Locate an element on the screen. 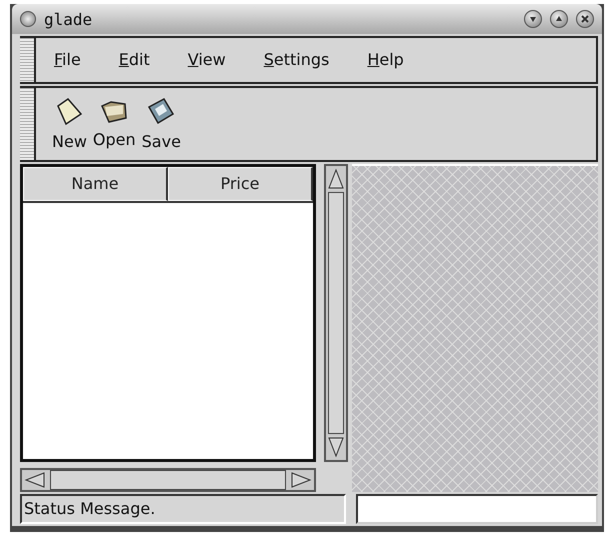 Image resolution: width=608 pixels, height=536 pixels. maximize-button is located at coordinates (559, 19).